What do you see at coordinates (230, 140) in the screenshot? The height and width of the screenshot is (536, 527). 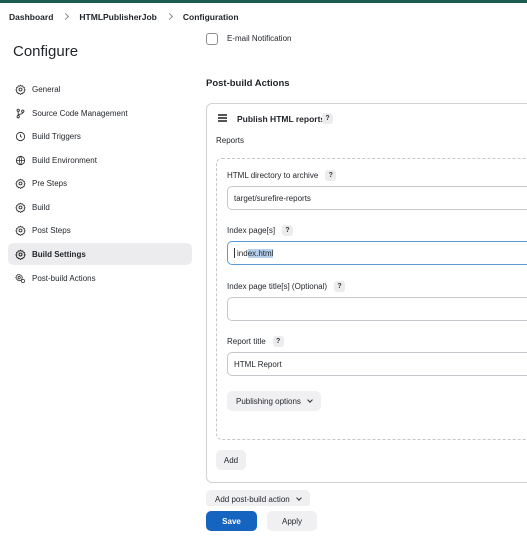 I see `reports-label: Reports` at bounding box center [230, 140].